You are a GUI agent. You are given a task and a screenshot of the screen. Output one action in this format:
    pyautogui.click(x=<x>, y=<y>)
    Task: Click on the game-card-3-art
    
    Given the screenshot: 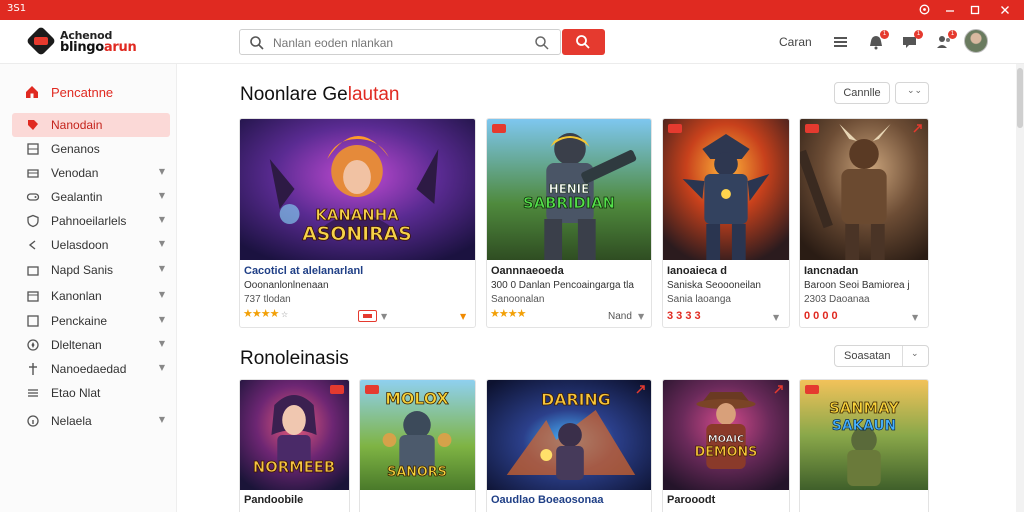 What is the action you would take?
    pyautogui.click(x=726, y=189)
    